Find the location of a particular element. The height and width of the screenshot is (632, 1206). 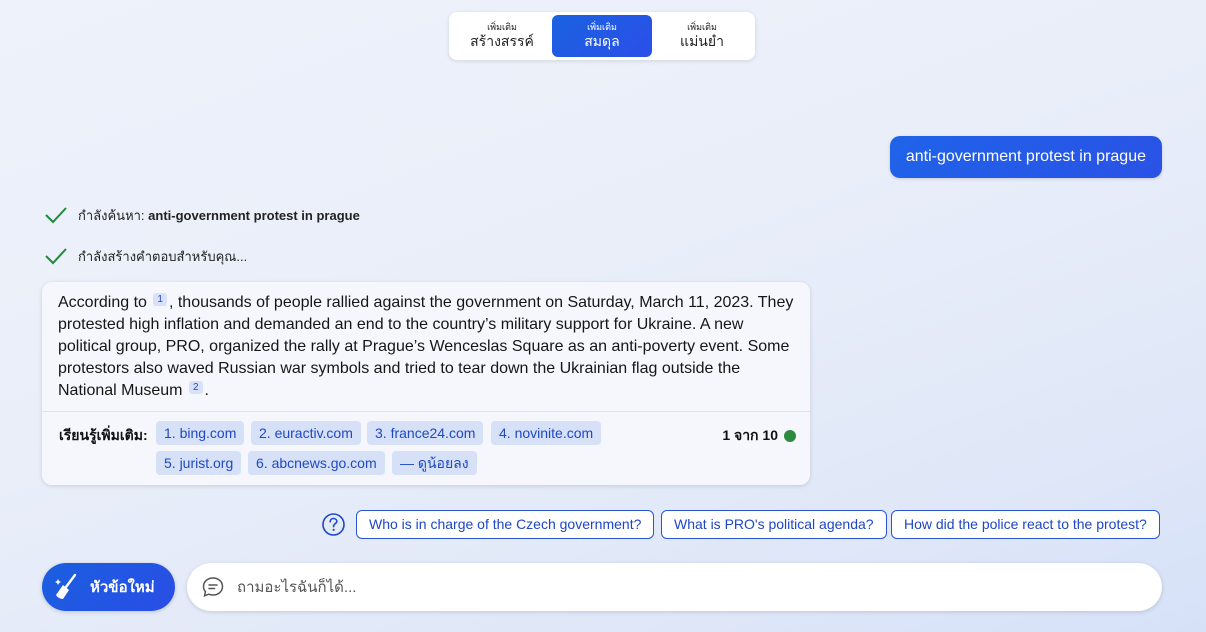

citation-2: 2 is located at coordinates (195, 387).